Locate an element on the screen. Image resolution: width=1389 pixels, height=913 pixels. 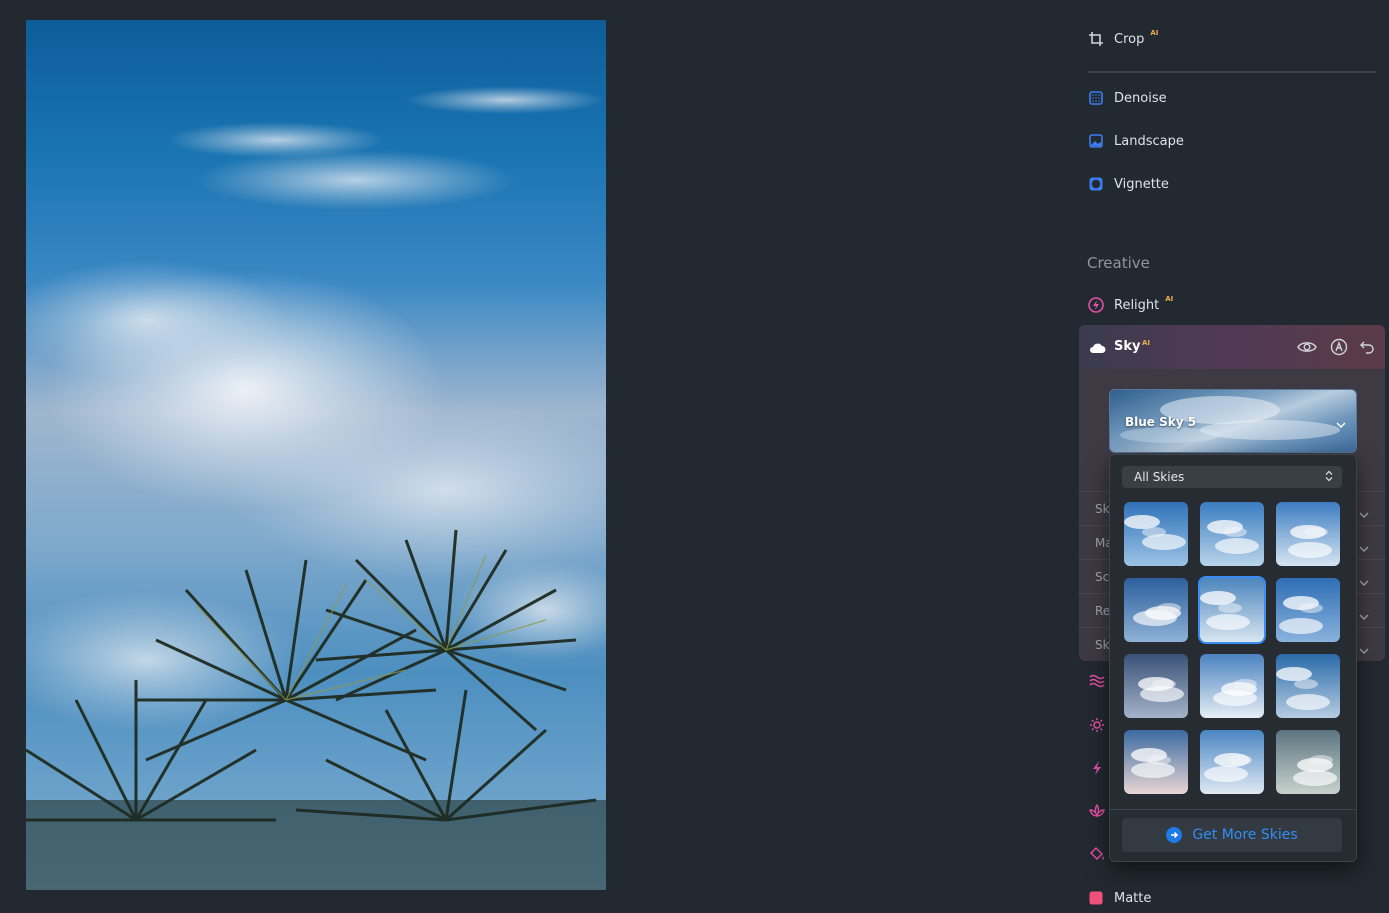
sky-tool-label: Sky is located at coordinates (1127, 346).